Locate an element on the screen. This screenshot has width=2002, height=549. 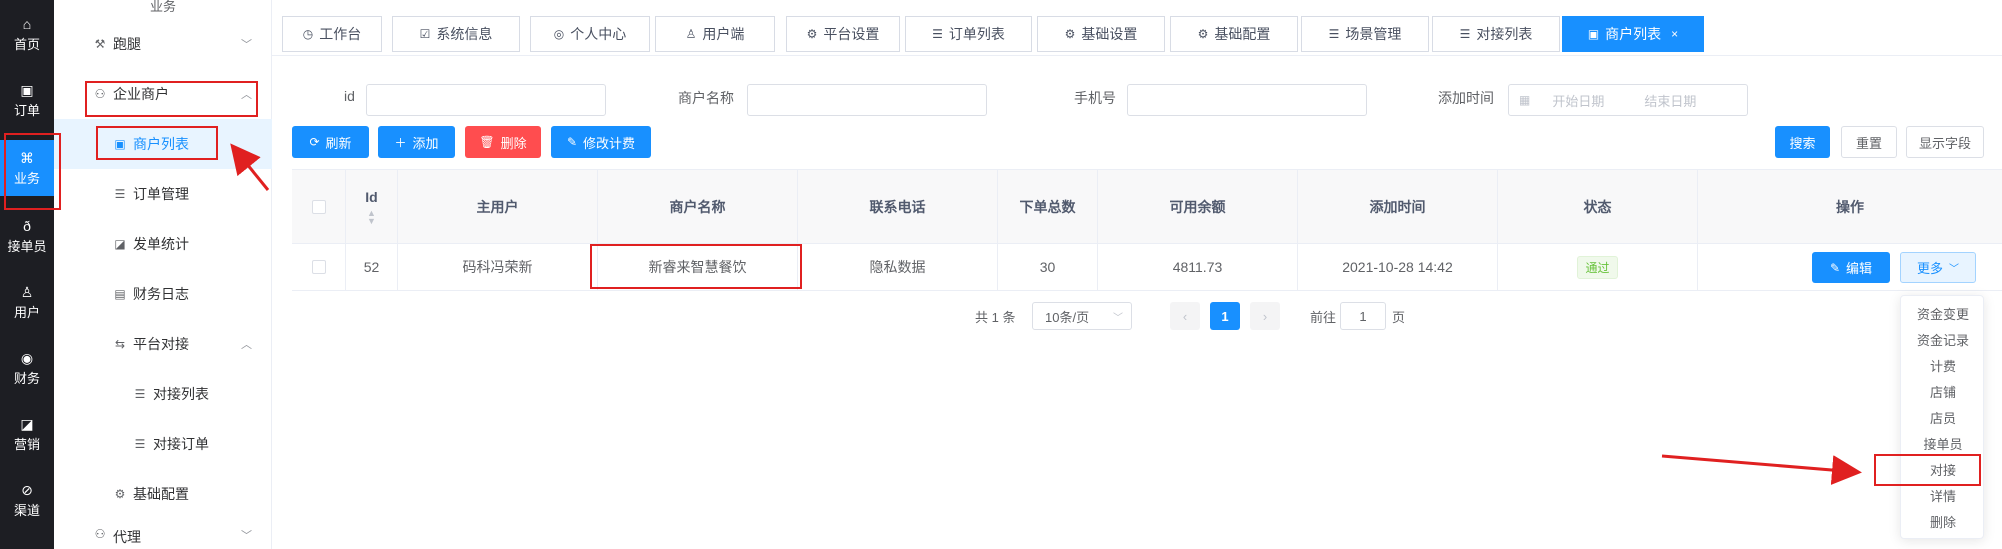
more-button: 更多 ﹀ is located at coordinates (1938, 267).